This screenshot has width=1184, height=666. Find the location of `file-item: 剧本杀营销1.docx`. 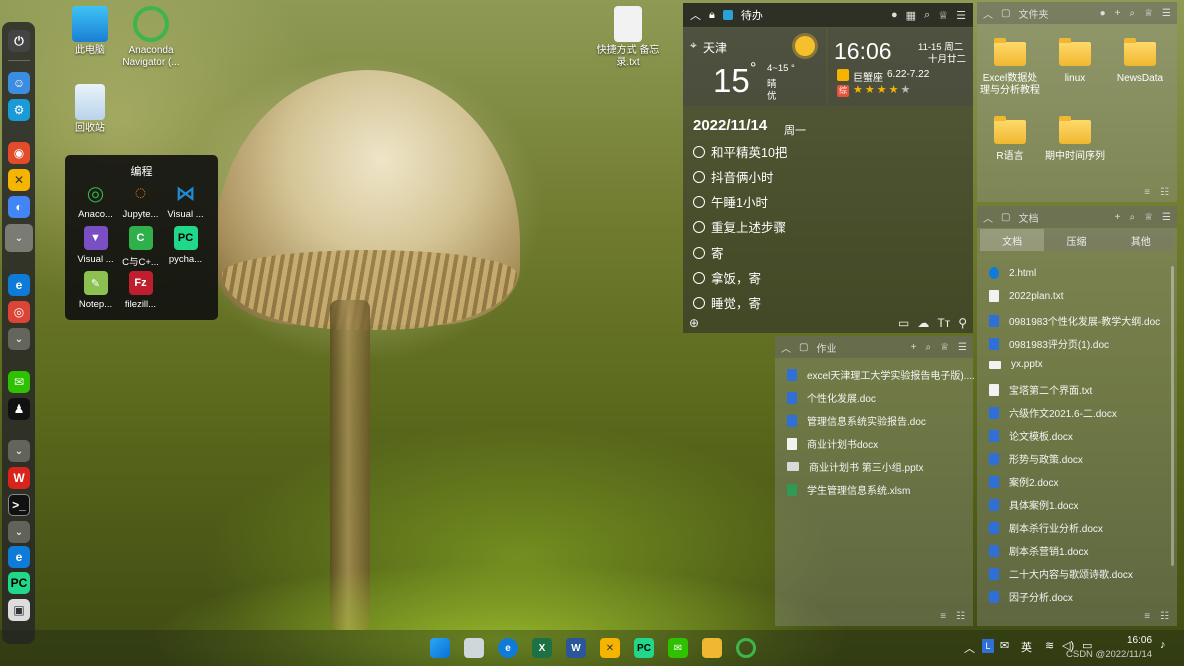

file-item: 剧本杀营销1.docx is located at coordinates (1038, 550).